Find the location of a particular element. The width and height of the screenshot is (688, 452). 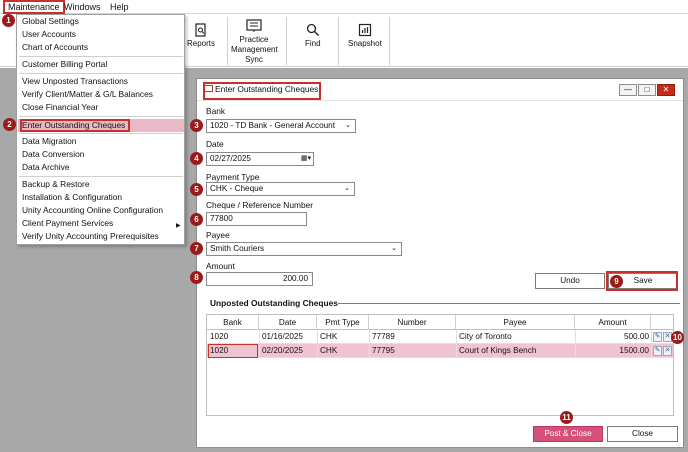

menu-item-backup-restore: Backup & Restore is located at coordinates (56, 184).